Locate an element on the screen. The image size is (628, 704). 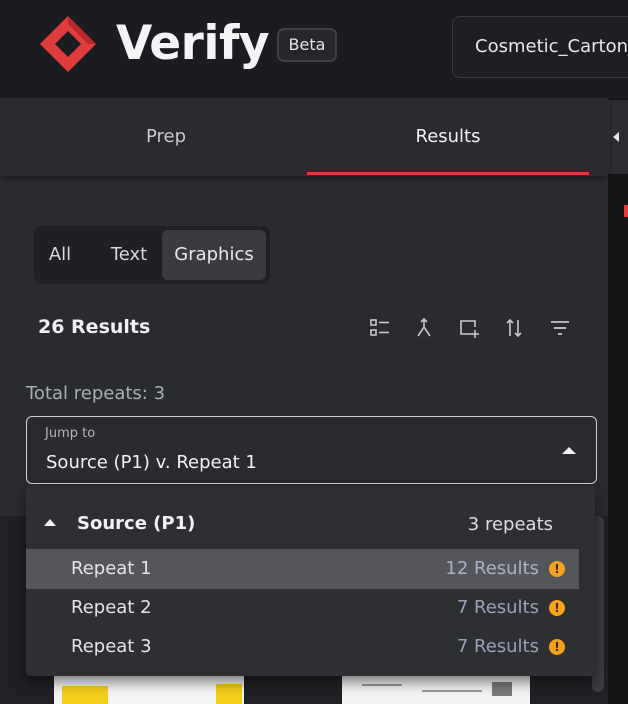
tab-bar: Prep Results is located at coordinates (304, 137).